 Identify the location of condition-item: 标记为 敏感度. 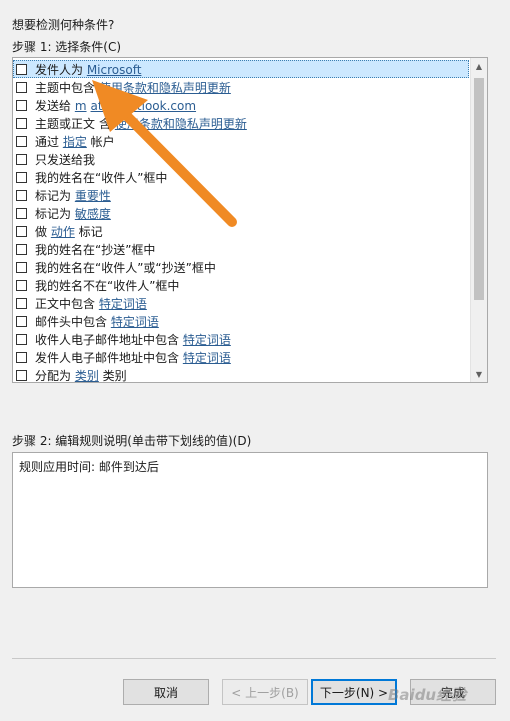
(241, 213).